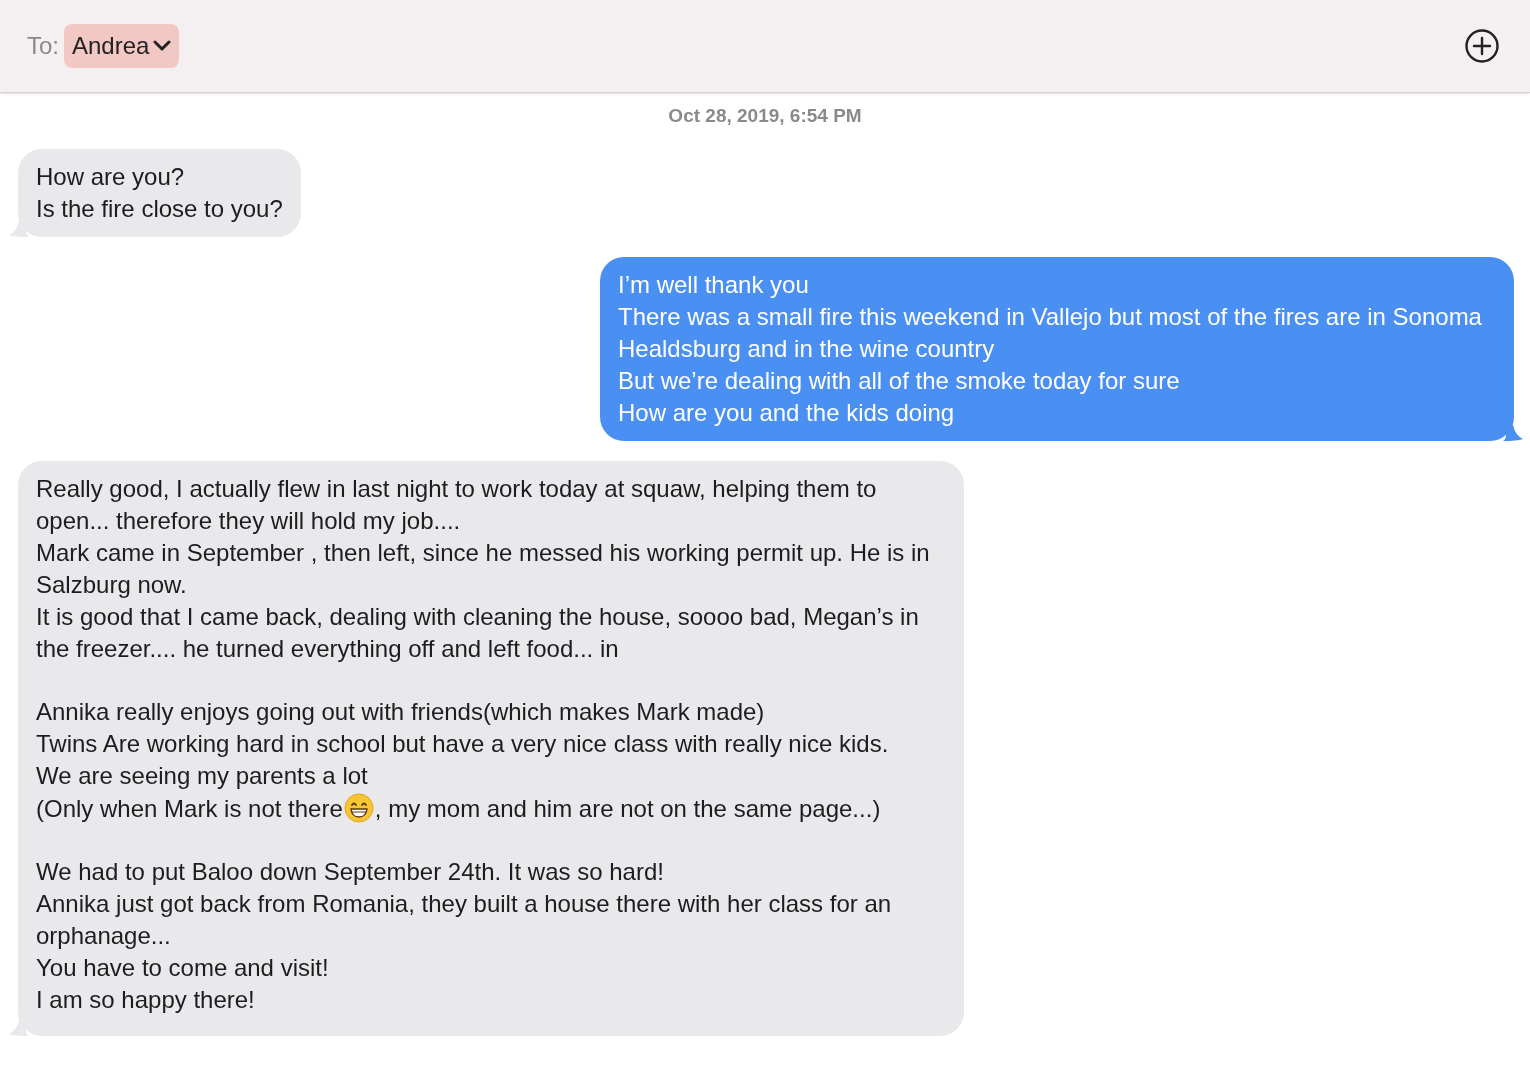 This screenshot has width=1530, height=1072. I want to click on message-text: (Only when Mark is not there , my mom and him are not on the same page...), so click(491, 808).